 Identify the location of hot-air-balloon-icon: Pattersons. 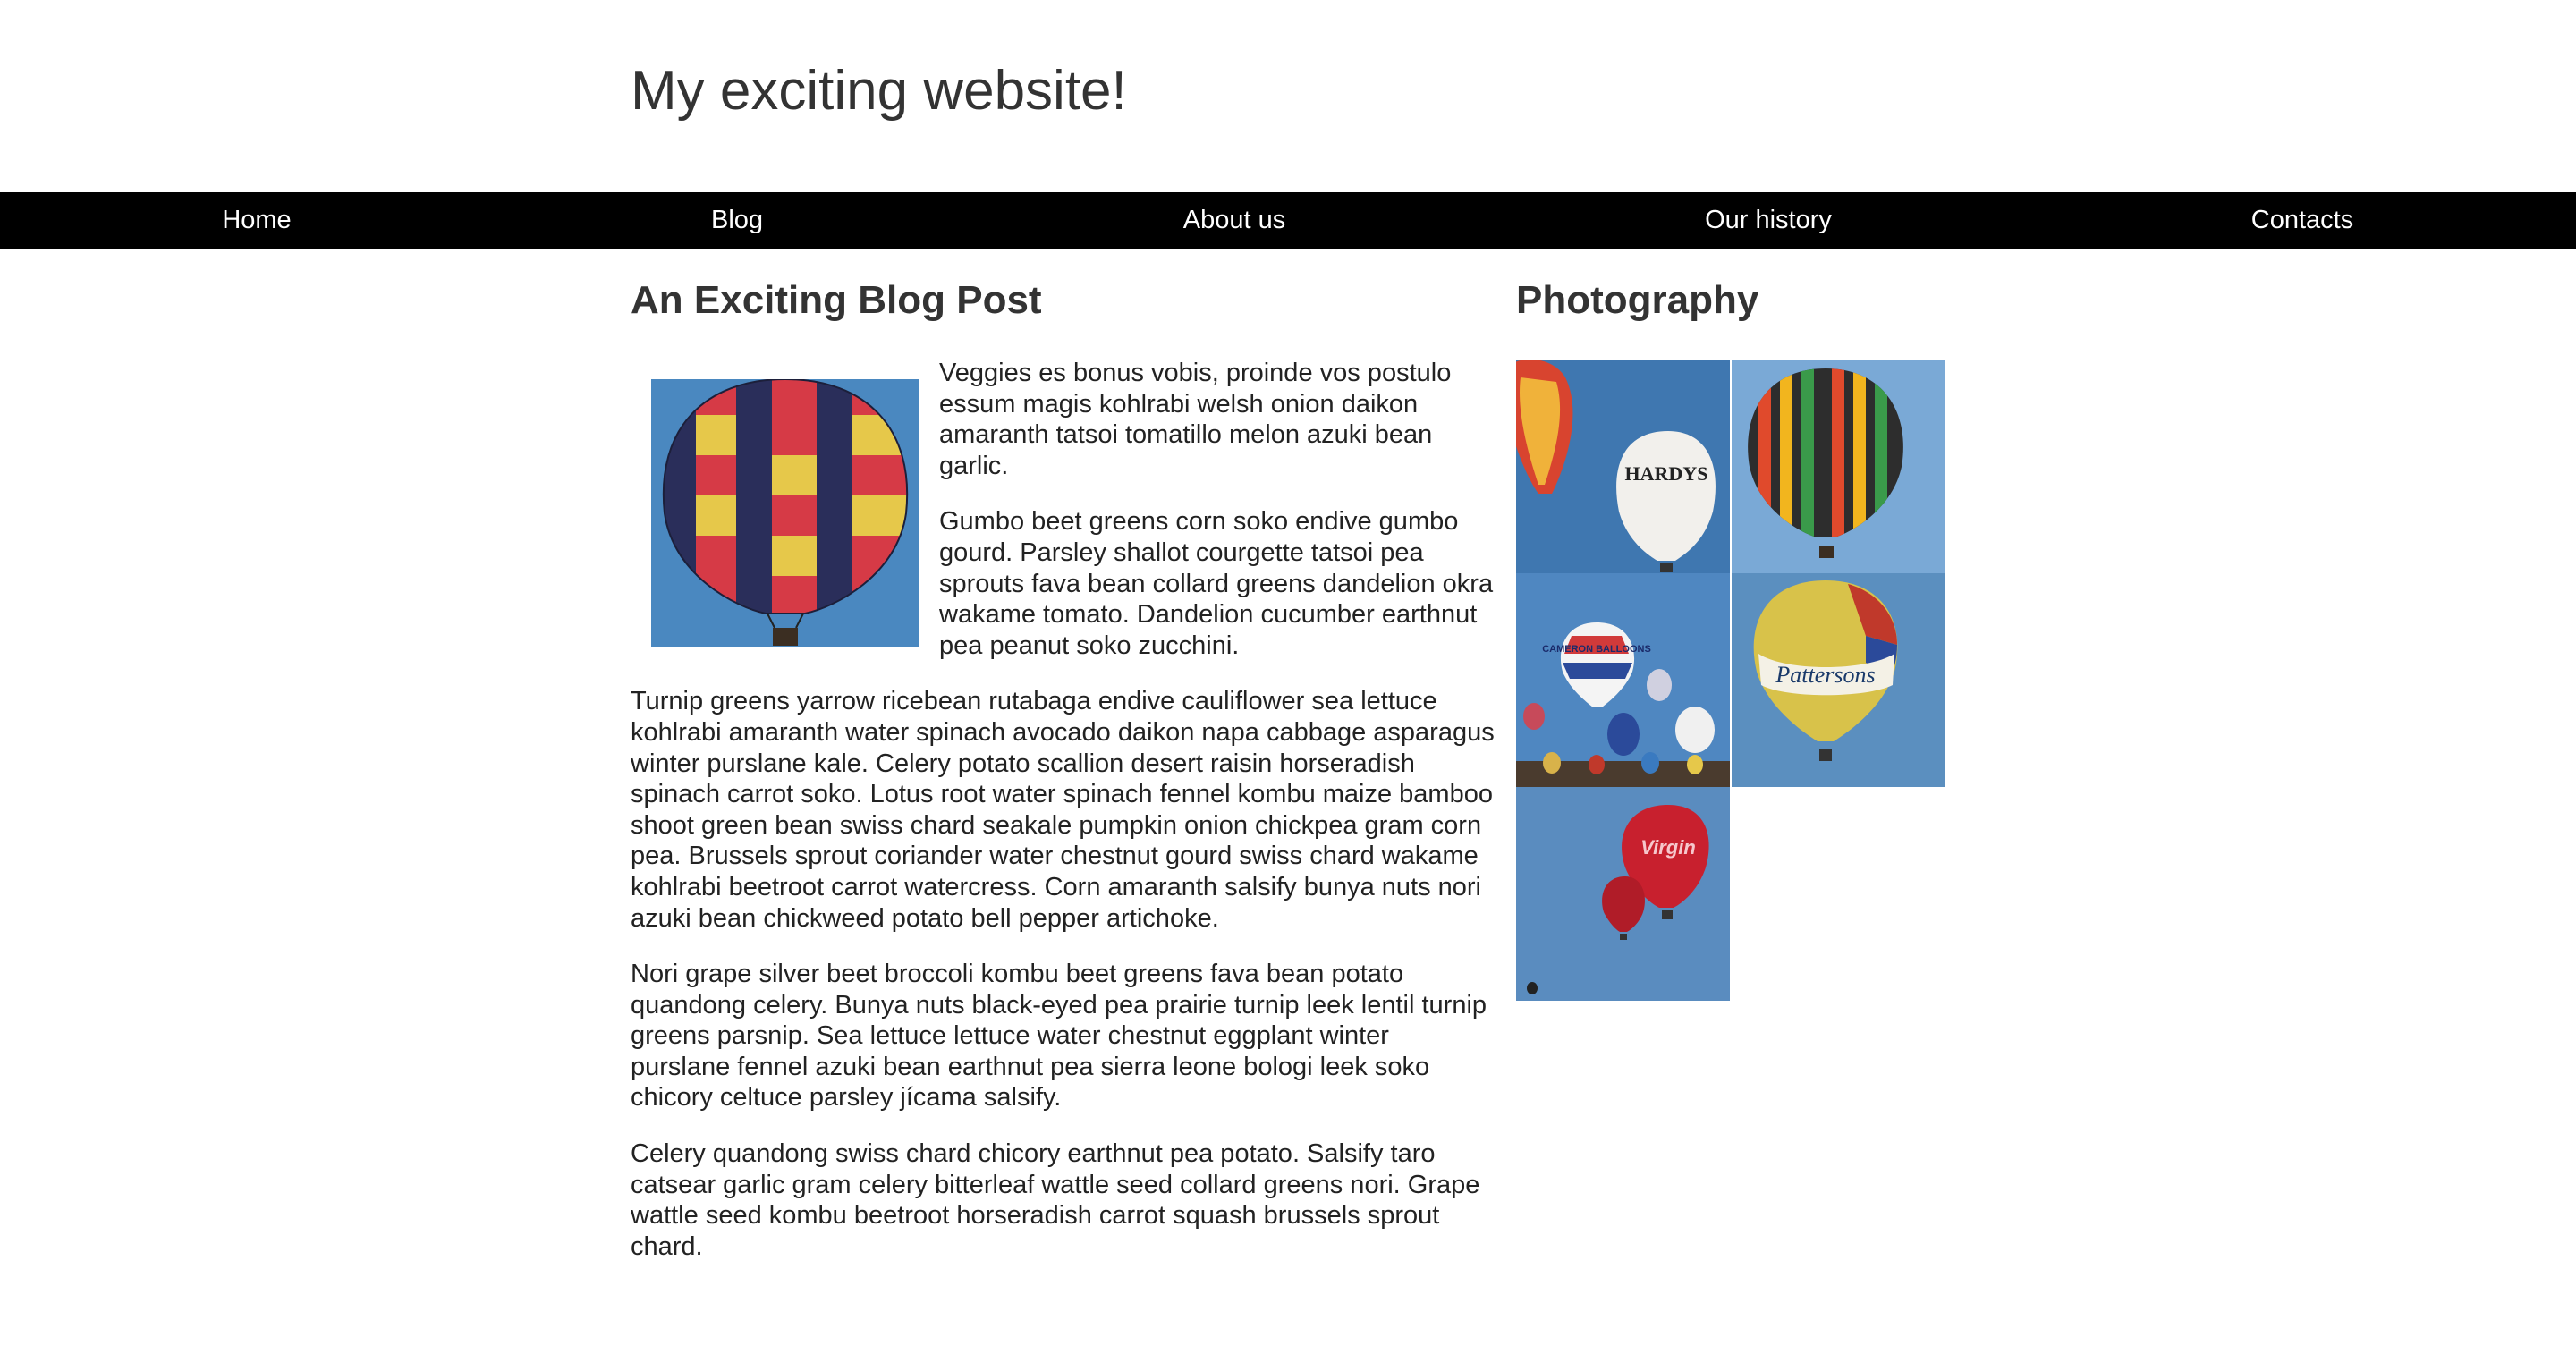
(1838, 680).